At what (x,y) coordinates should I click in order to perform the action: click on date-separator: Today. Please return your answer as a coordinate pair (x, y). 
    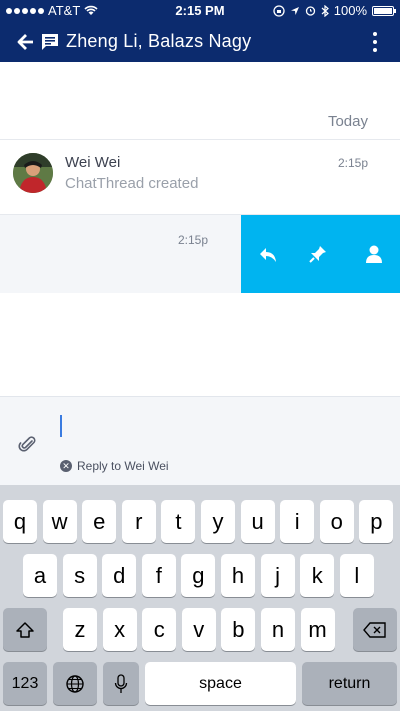
    Looking at the image, I should click on (347, 121).